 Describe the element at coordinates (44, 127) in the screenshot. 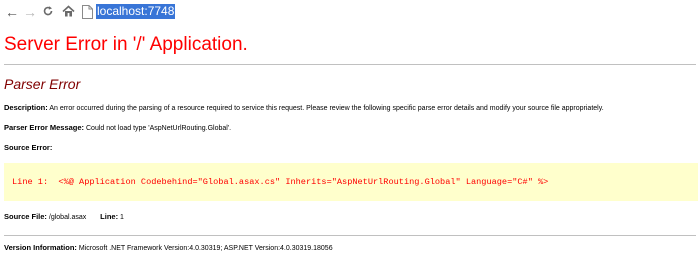

I see `error-message-label: Parser Error Message:` at that location.